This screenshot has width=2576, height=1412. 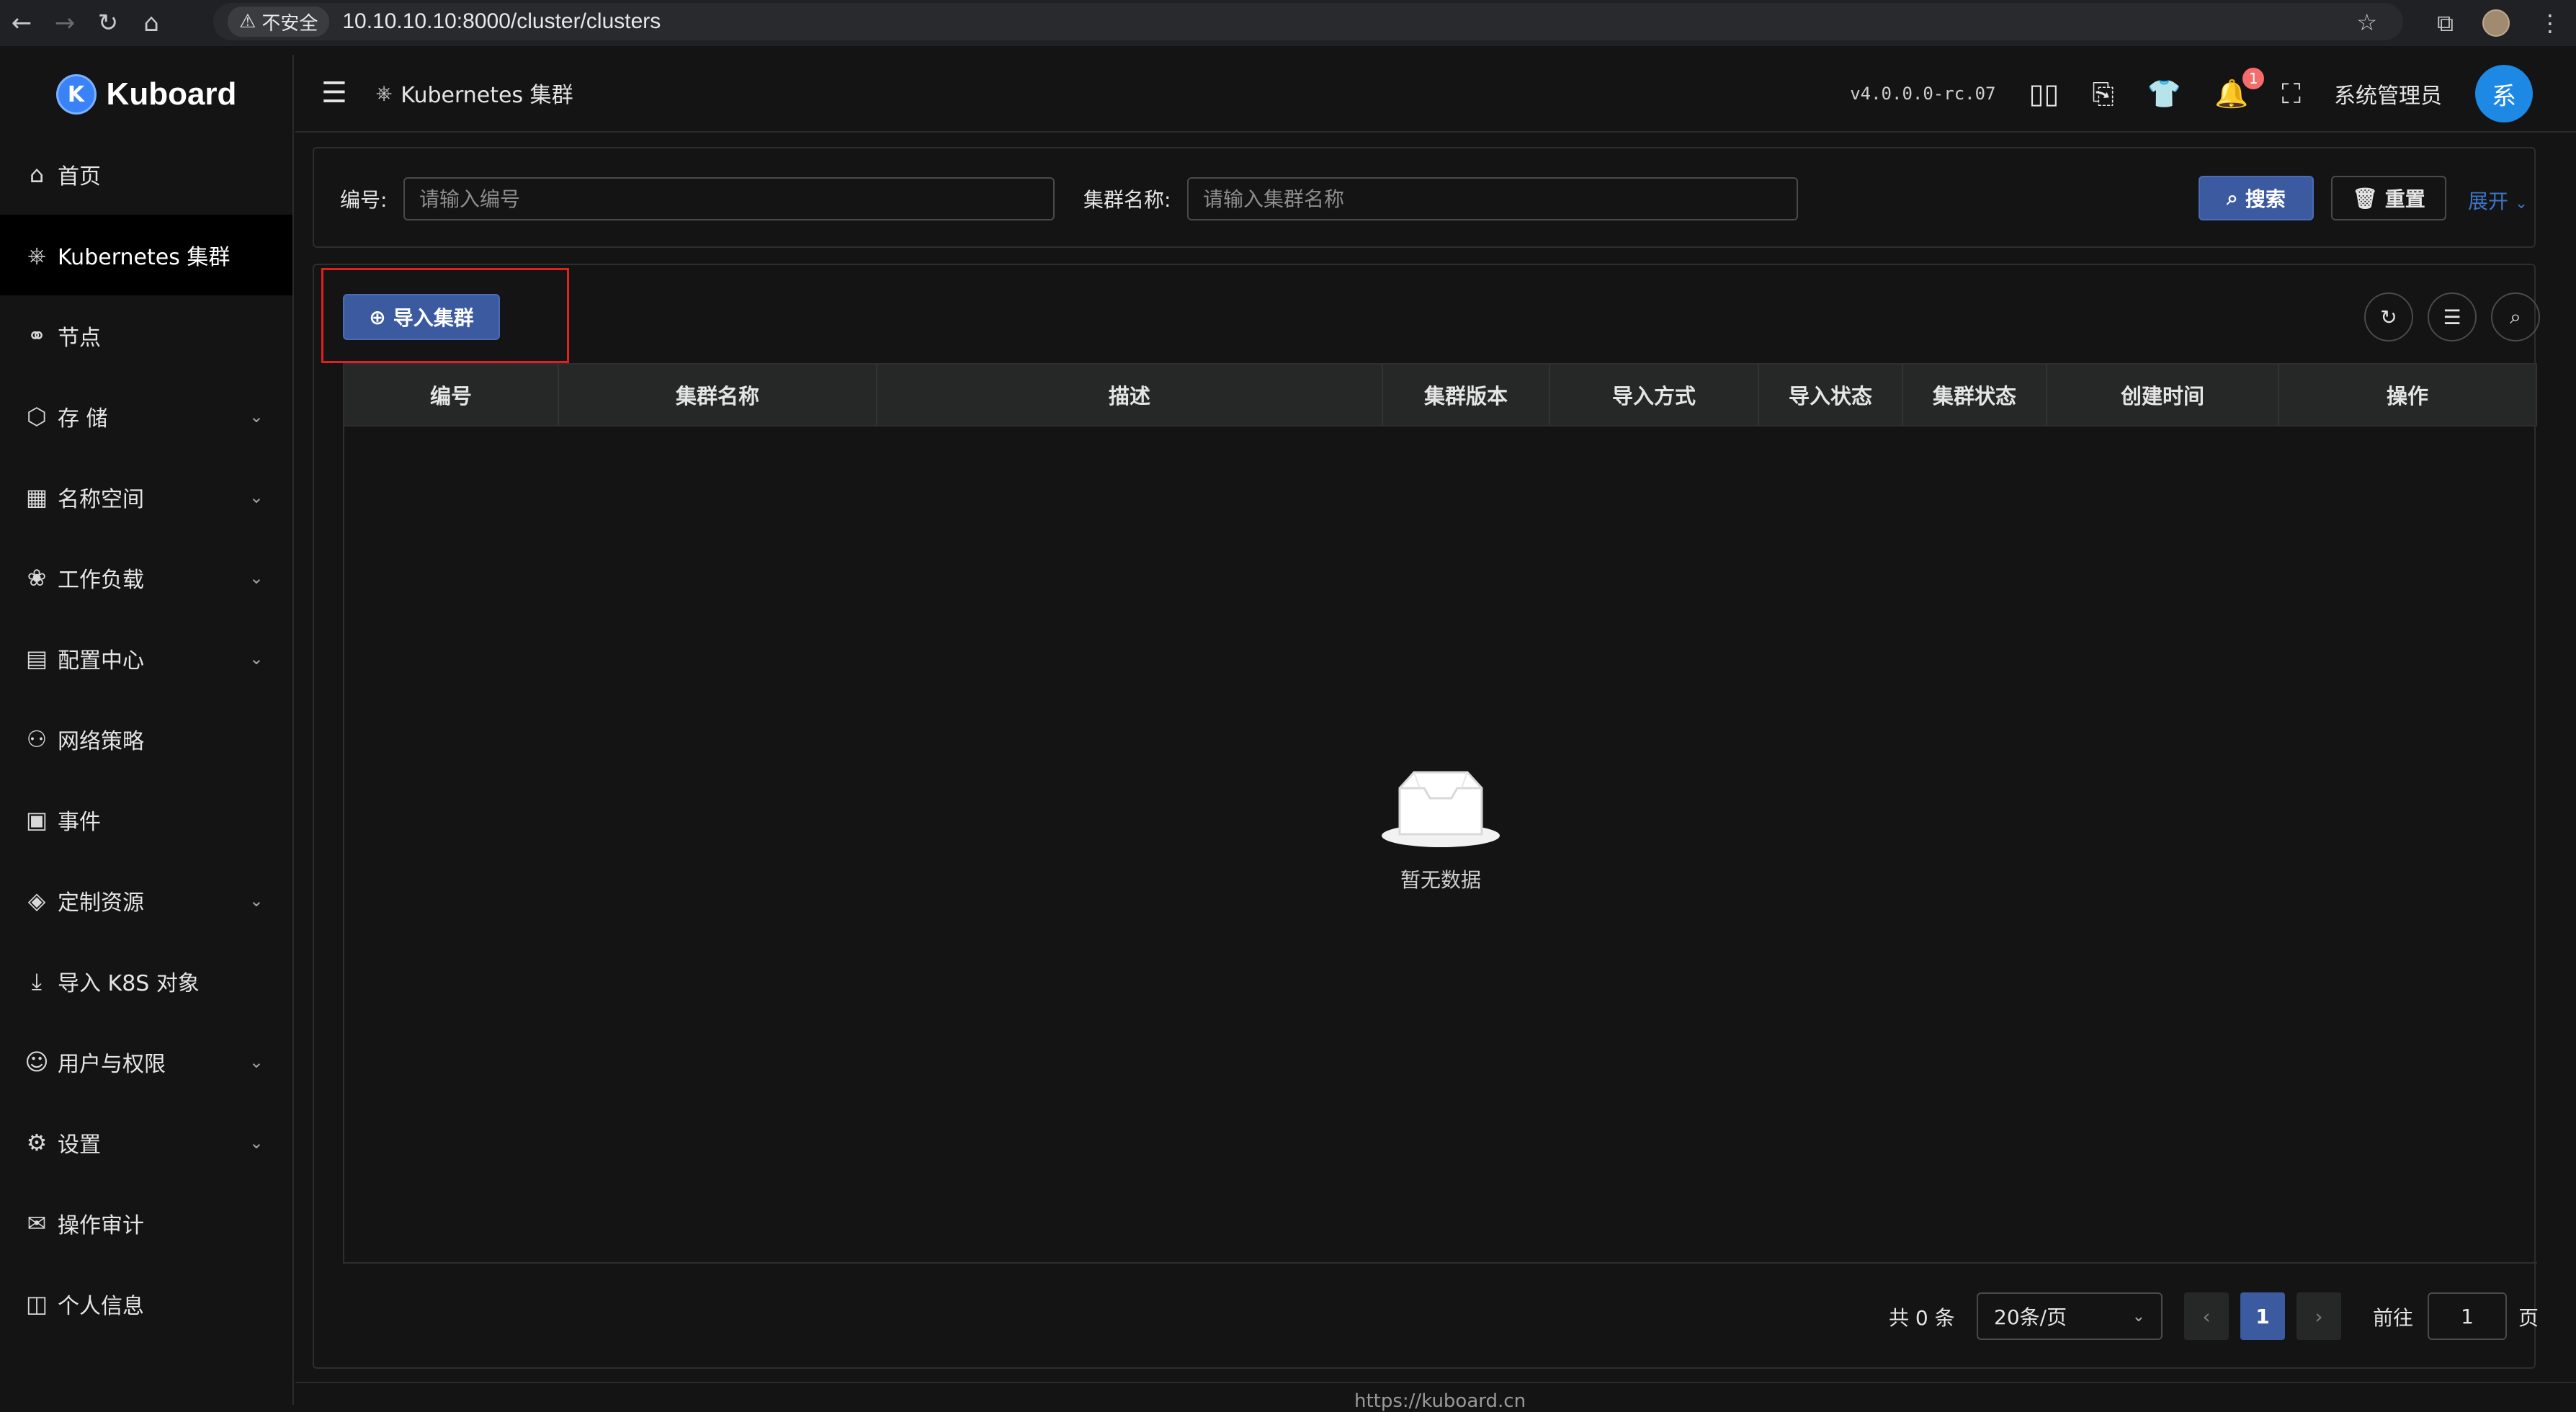 What do you see at coordinates (2265, 199) in the screenshot?
I see `search-button-label: 搜索` at bounding box center [2265, 199].